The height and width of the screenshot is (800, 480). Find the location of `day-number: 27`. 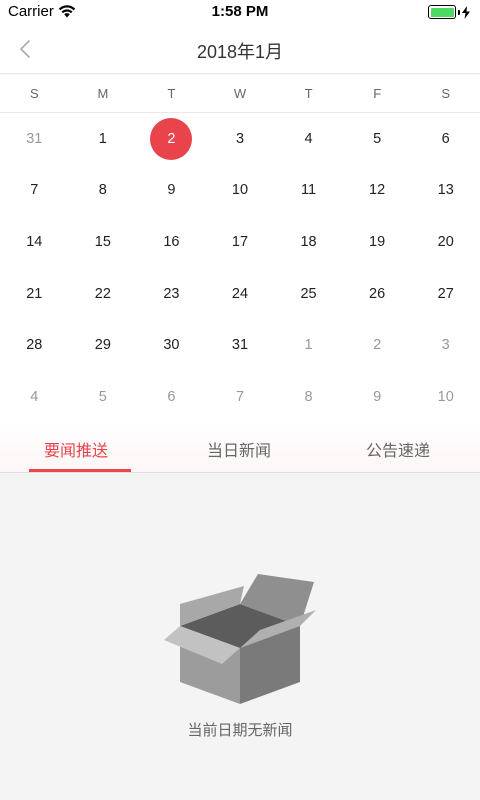

day-number: 27 is located at coordinates (445, 293).